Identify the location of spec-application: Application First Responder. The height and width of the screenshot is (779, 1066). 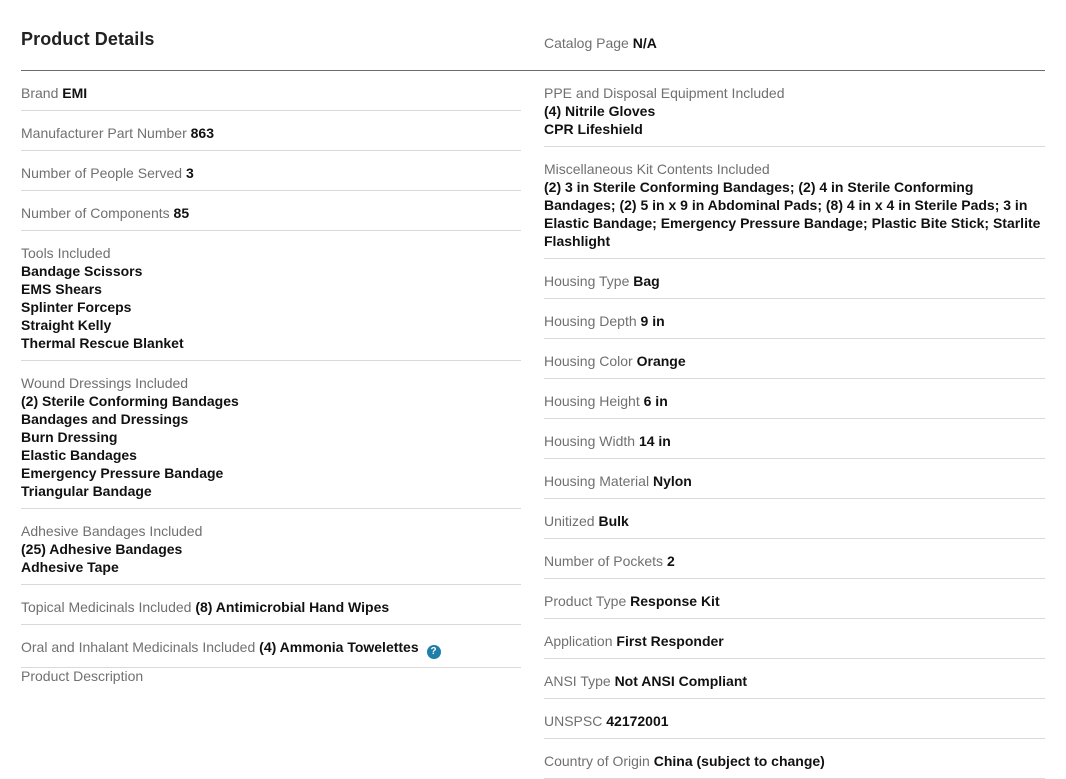
(794, 639).